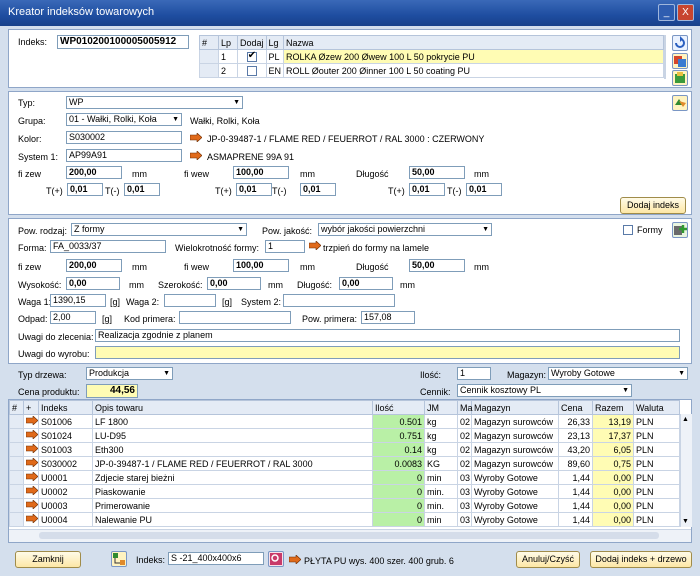  I want to click on row-indeks: S01006, so click(65, 421).